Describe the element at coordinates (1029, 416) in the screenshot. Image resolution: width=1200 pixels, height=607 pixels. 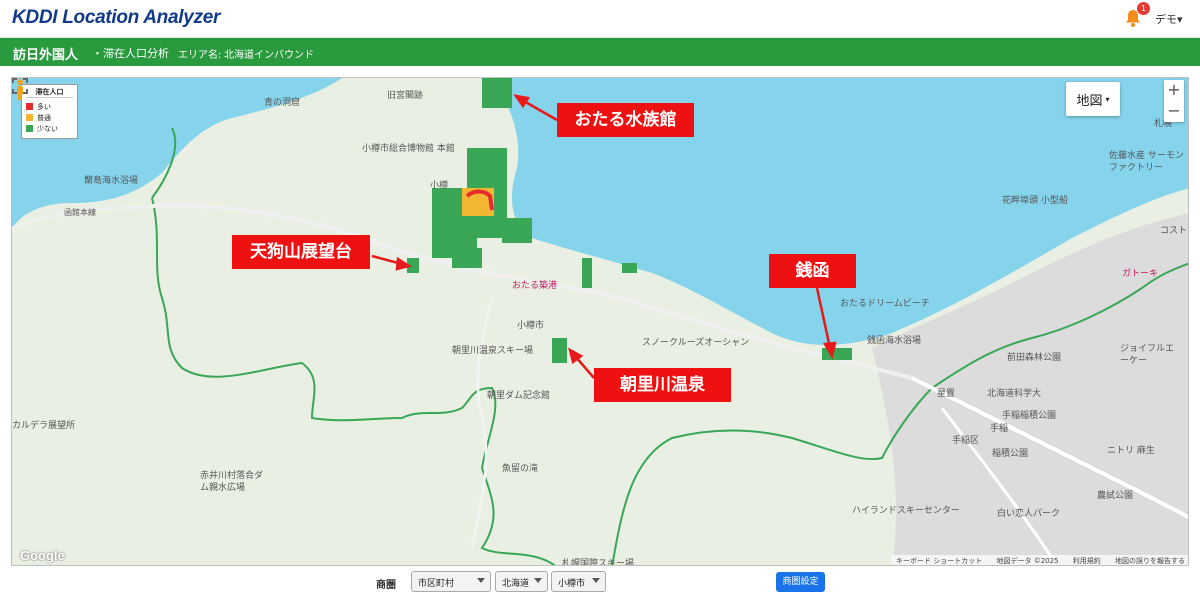
I see `map-label: 手稲稲積公園` at that location.